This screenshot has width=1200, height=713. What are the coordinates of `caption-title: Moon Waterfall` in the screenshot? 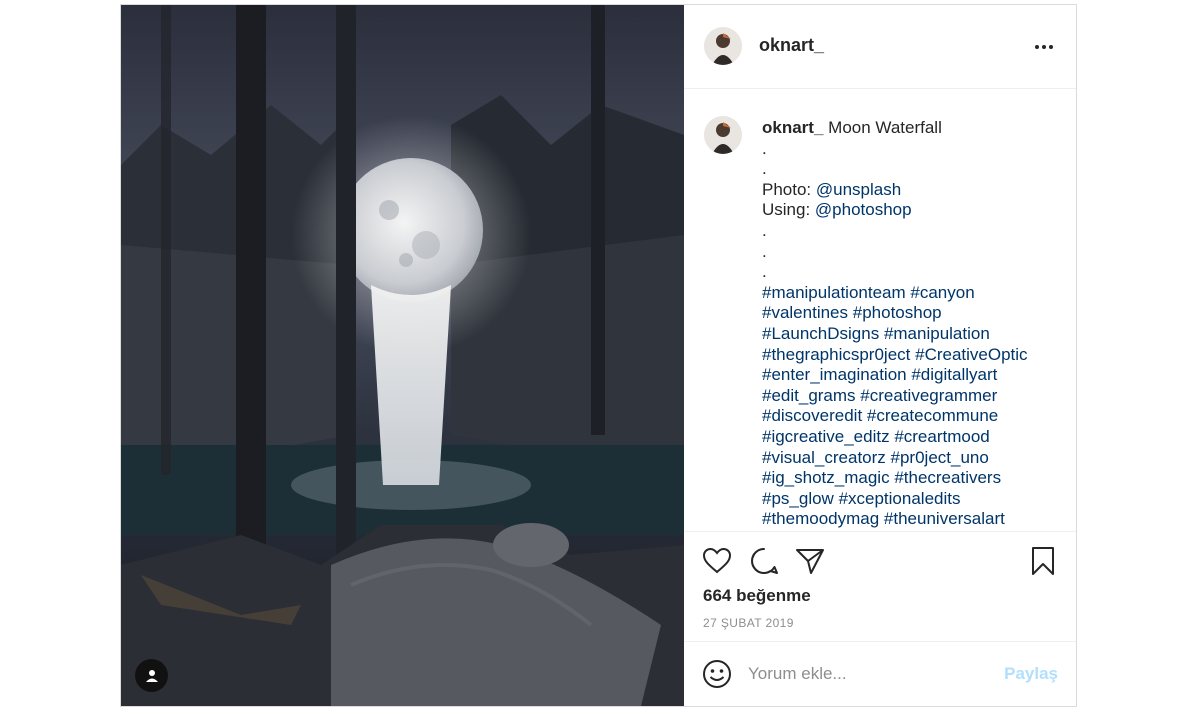 It's located at (885, 127).